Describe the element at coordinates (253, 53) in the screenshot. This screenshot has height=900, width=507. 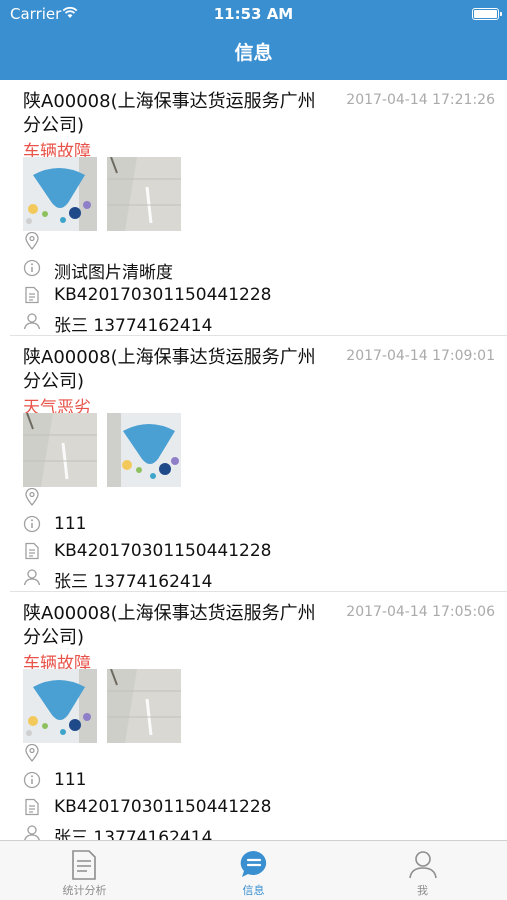
I see `page-title: 信息` at that location.